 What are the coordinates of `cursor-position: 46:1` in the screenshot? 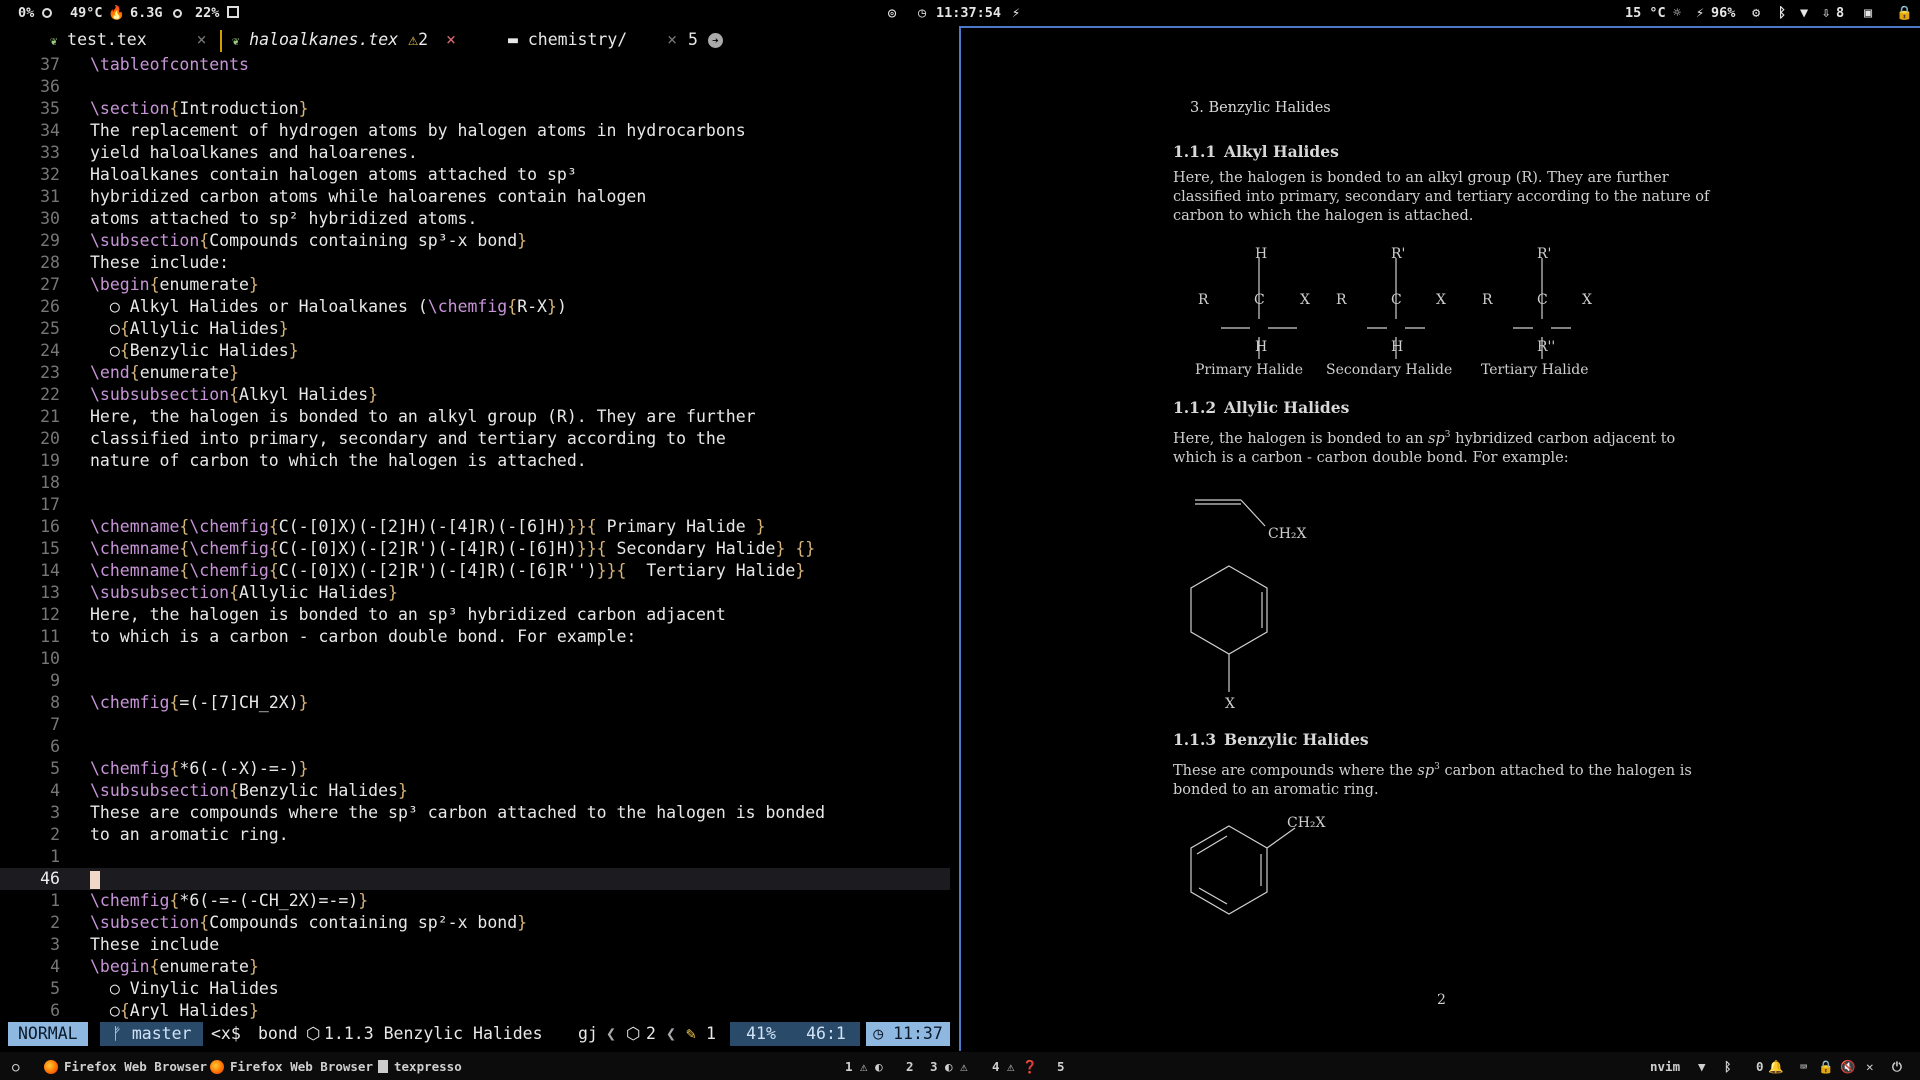 It's located at (826, 1034).